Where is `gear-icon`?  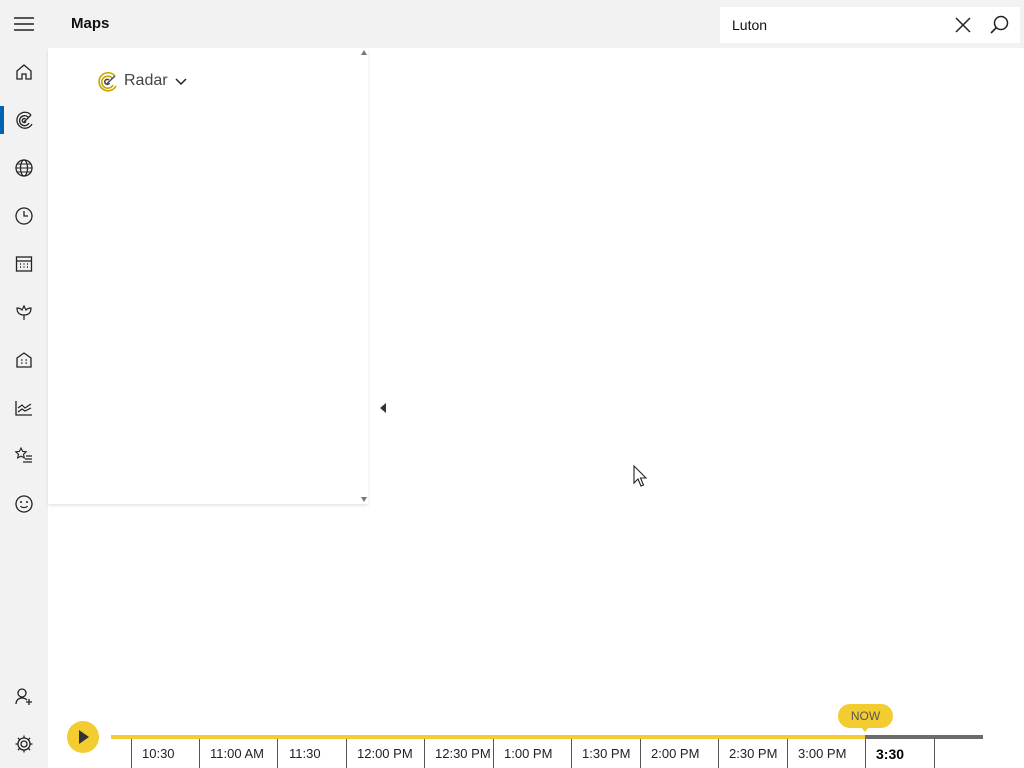
gear-icon is located at coordinates (24, 744).